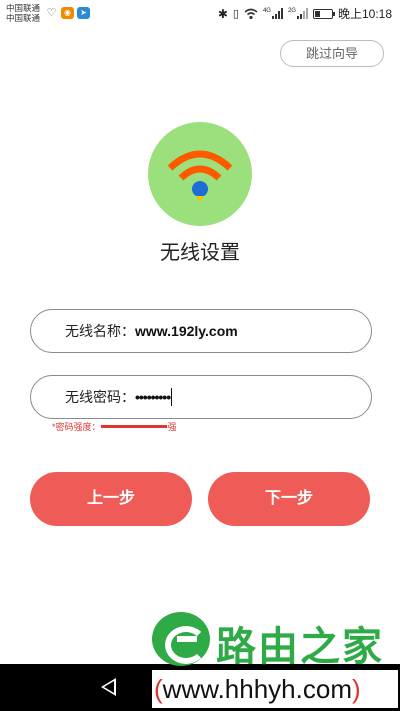 The image size is (400, 711). I want to click on status-bar: 中国联通 中国联通 ♡ ◉ ➤ ✱ ▯ 4G 2G 晚上10:18, so click(200, 14).